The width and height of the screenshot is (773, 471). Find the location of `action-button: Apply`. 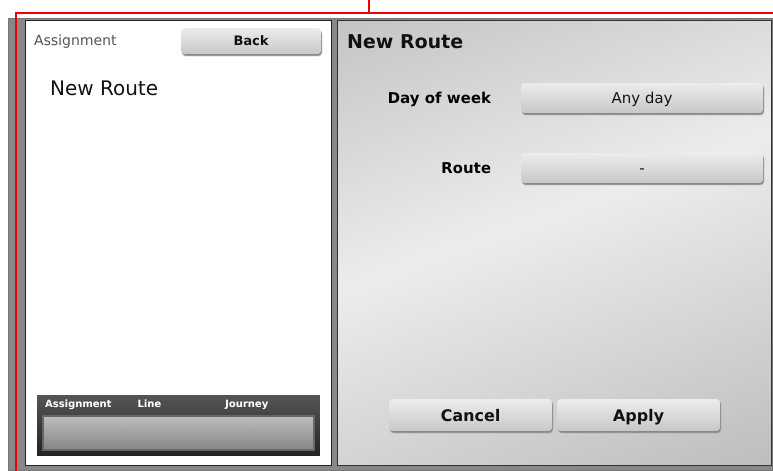

action-button: Apply is located at coordinates (638, 415).